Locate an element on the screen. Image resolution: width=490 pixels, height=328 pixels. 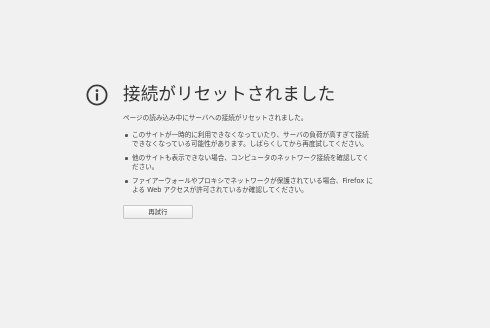
error-title-row: 接続がリセットされました is located at coordinates (236, 95).